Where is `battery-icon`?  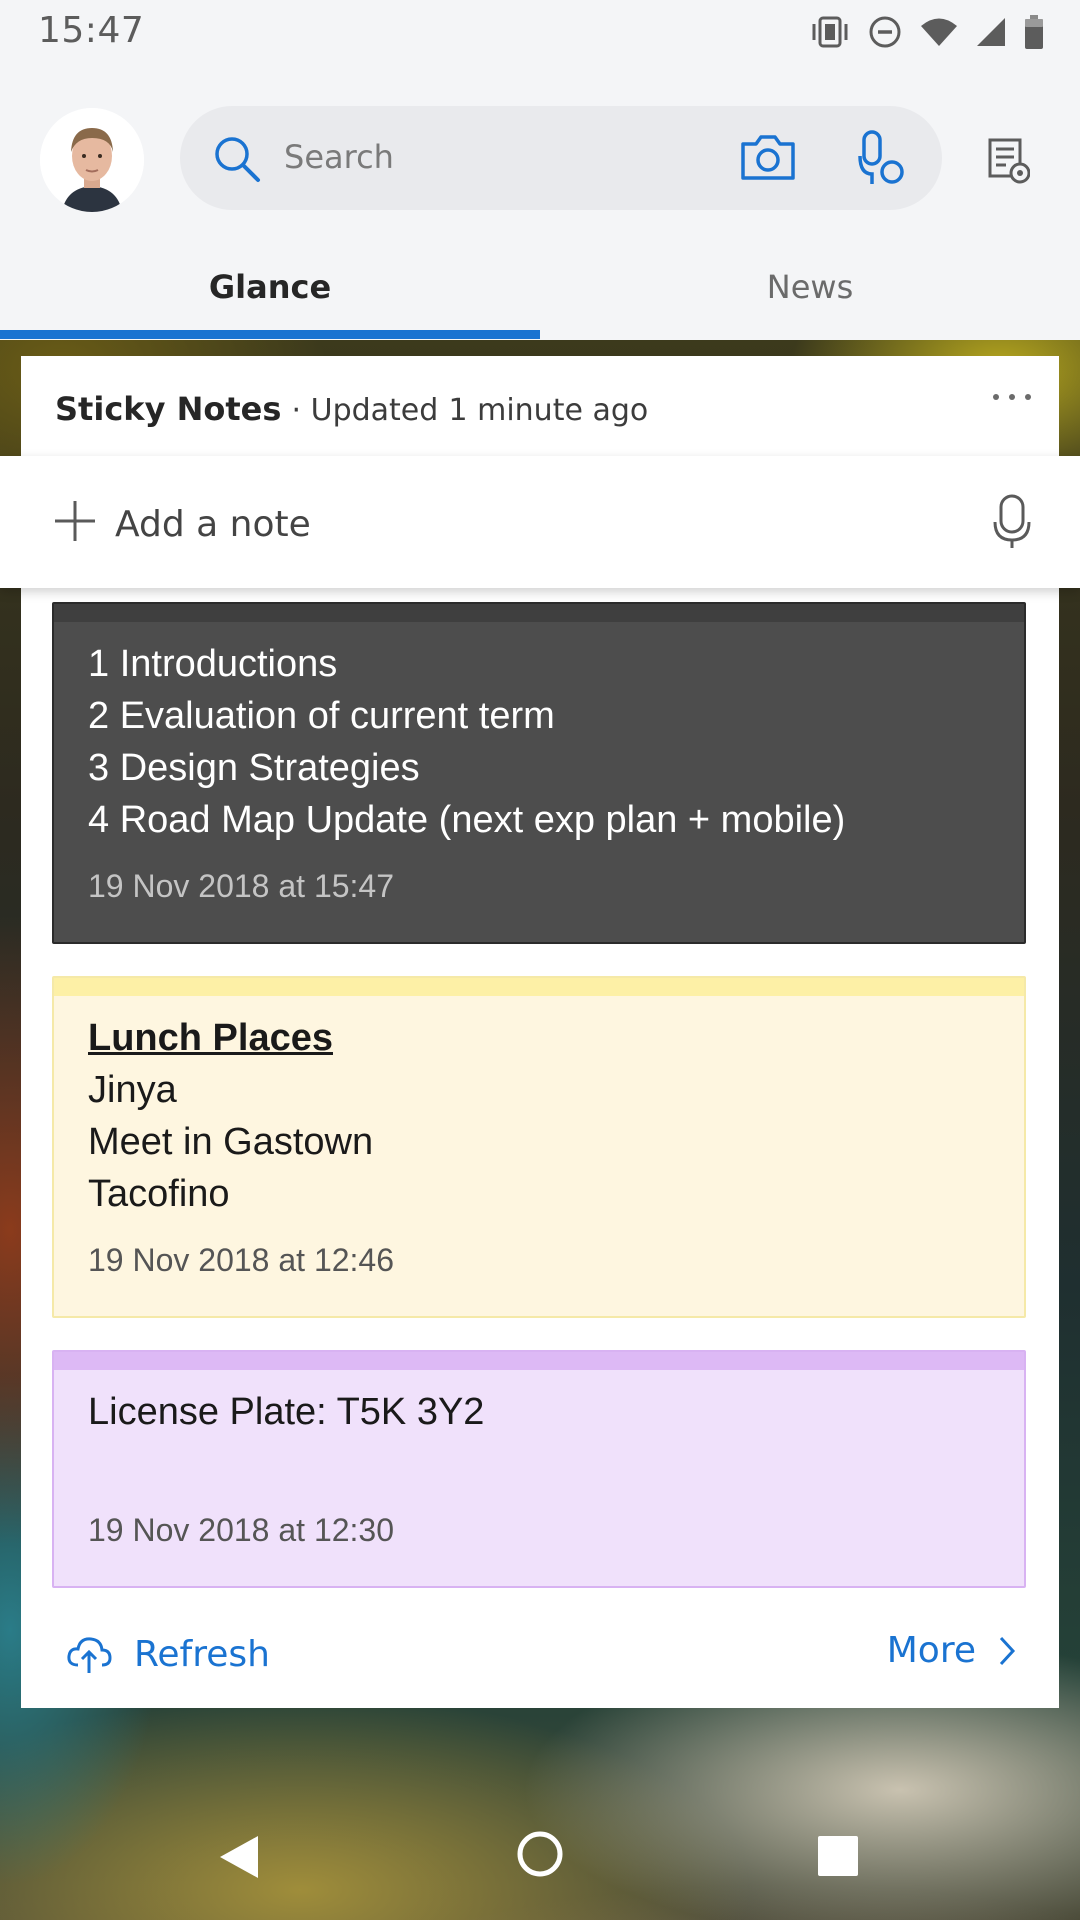 battery-icon is located at coordinates (1034, 32).